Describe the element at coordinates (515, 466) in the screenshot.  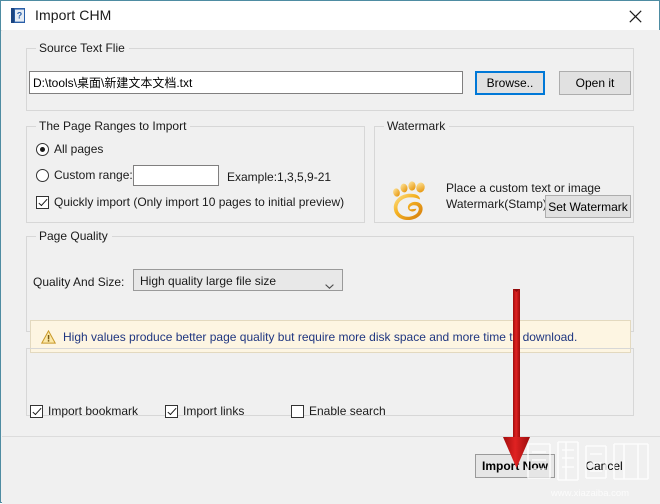
I see `import-now-button: Import Now` at that location.